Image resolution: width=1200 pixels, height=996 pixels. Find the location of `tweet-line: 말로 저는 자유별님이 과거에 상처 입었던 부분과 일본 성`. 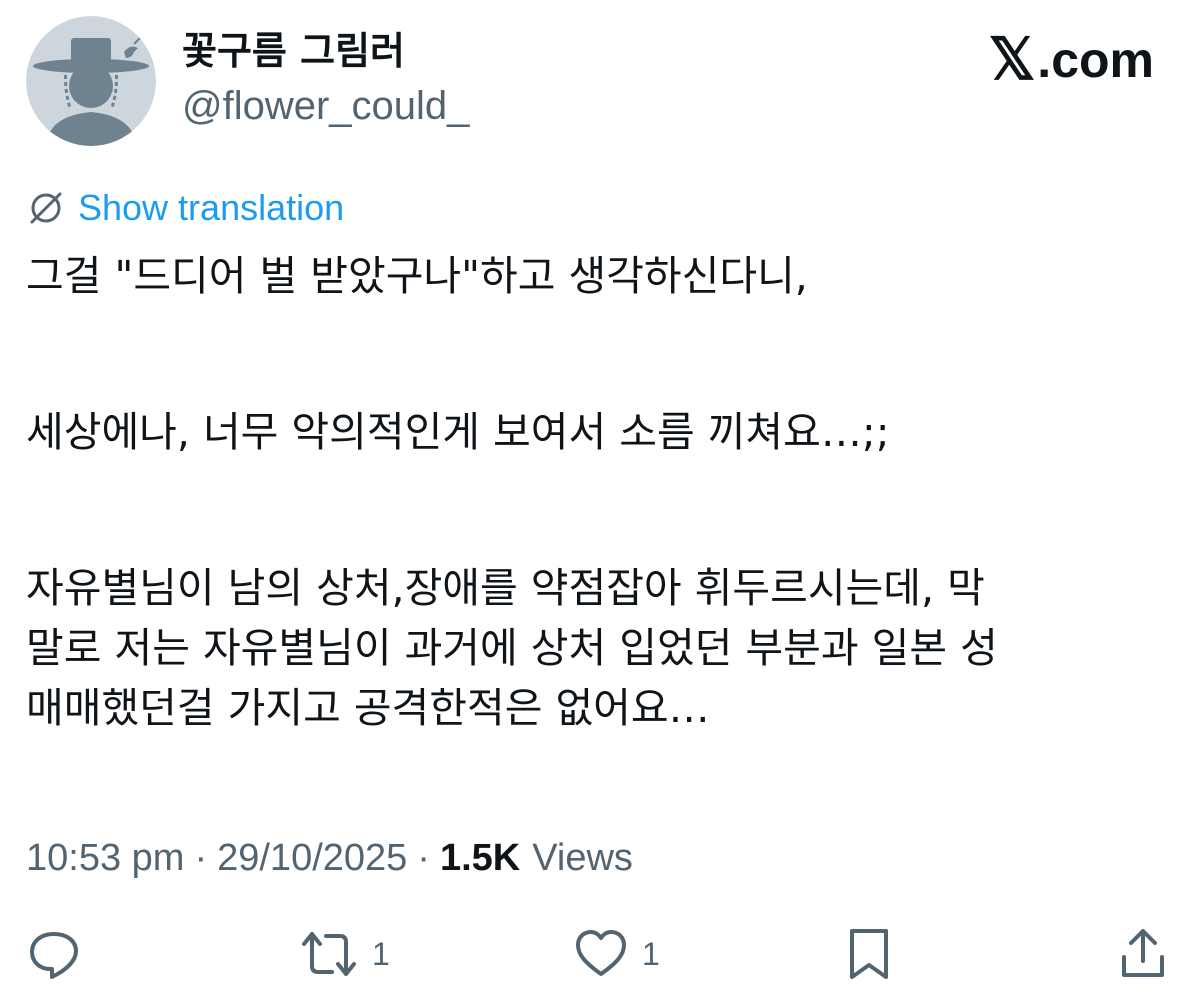

tweet-line: 말로 저는 자유별님이 과거에 상처 입었던 부분과 일본 성 is located at coordinates (512, 648).